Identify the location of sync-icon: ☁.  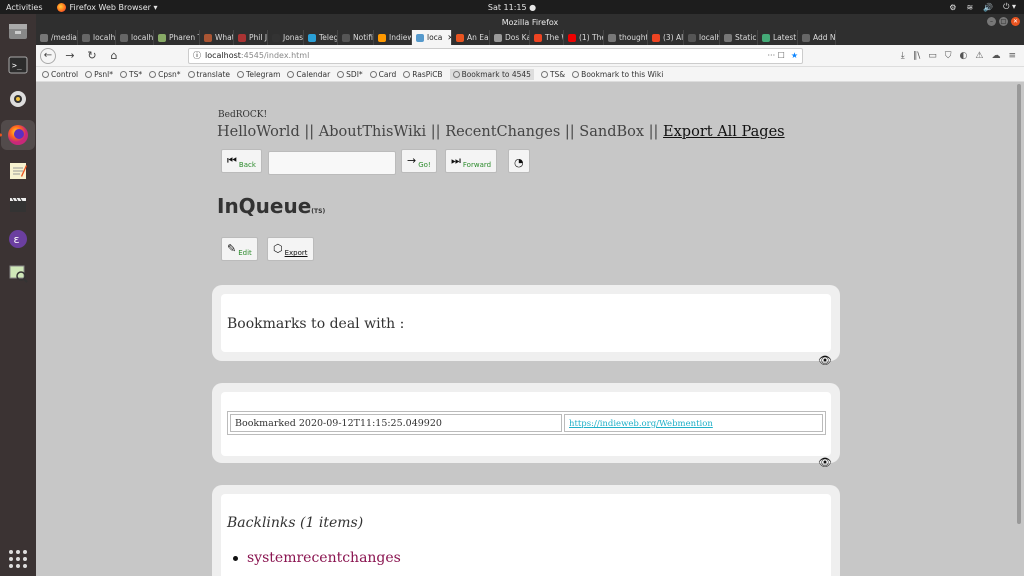
(995, 56).